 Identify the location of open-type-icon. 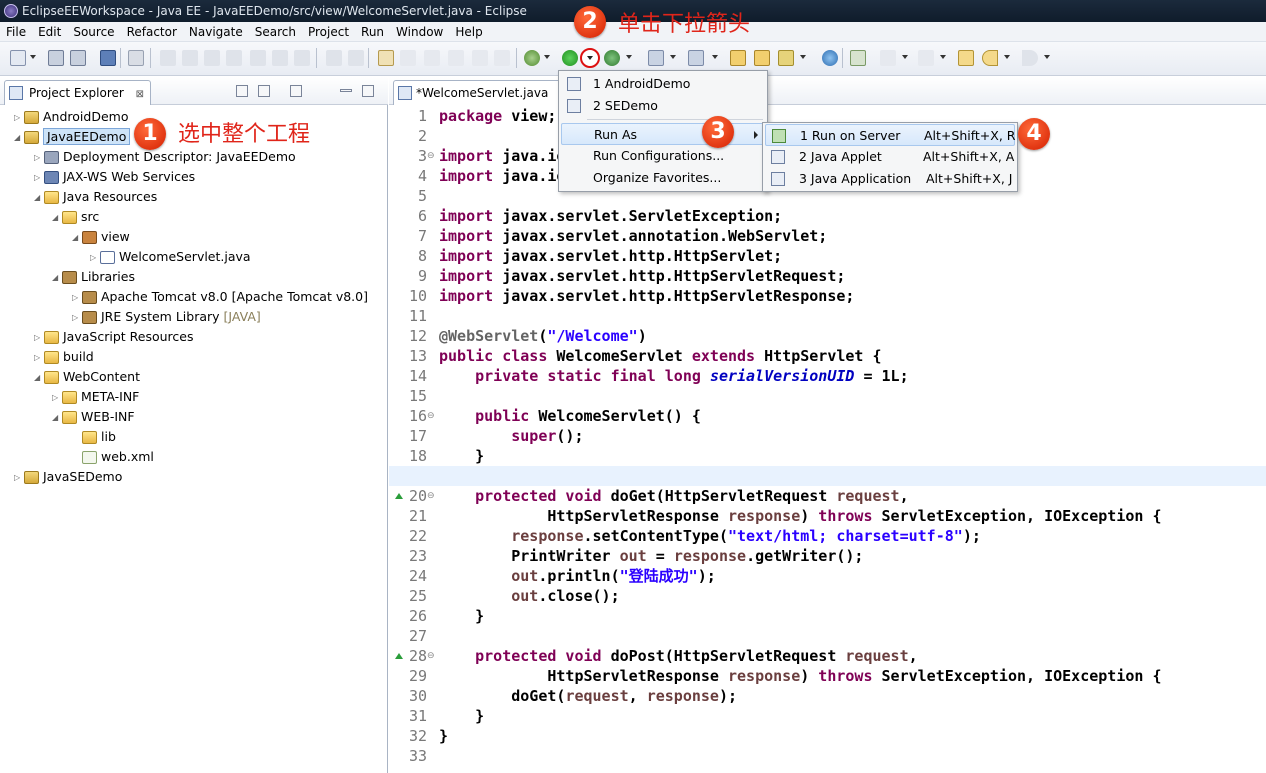
(738, 58).